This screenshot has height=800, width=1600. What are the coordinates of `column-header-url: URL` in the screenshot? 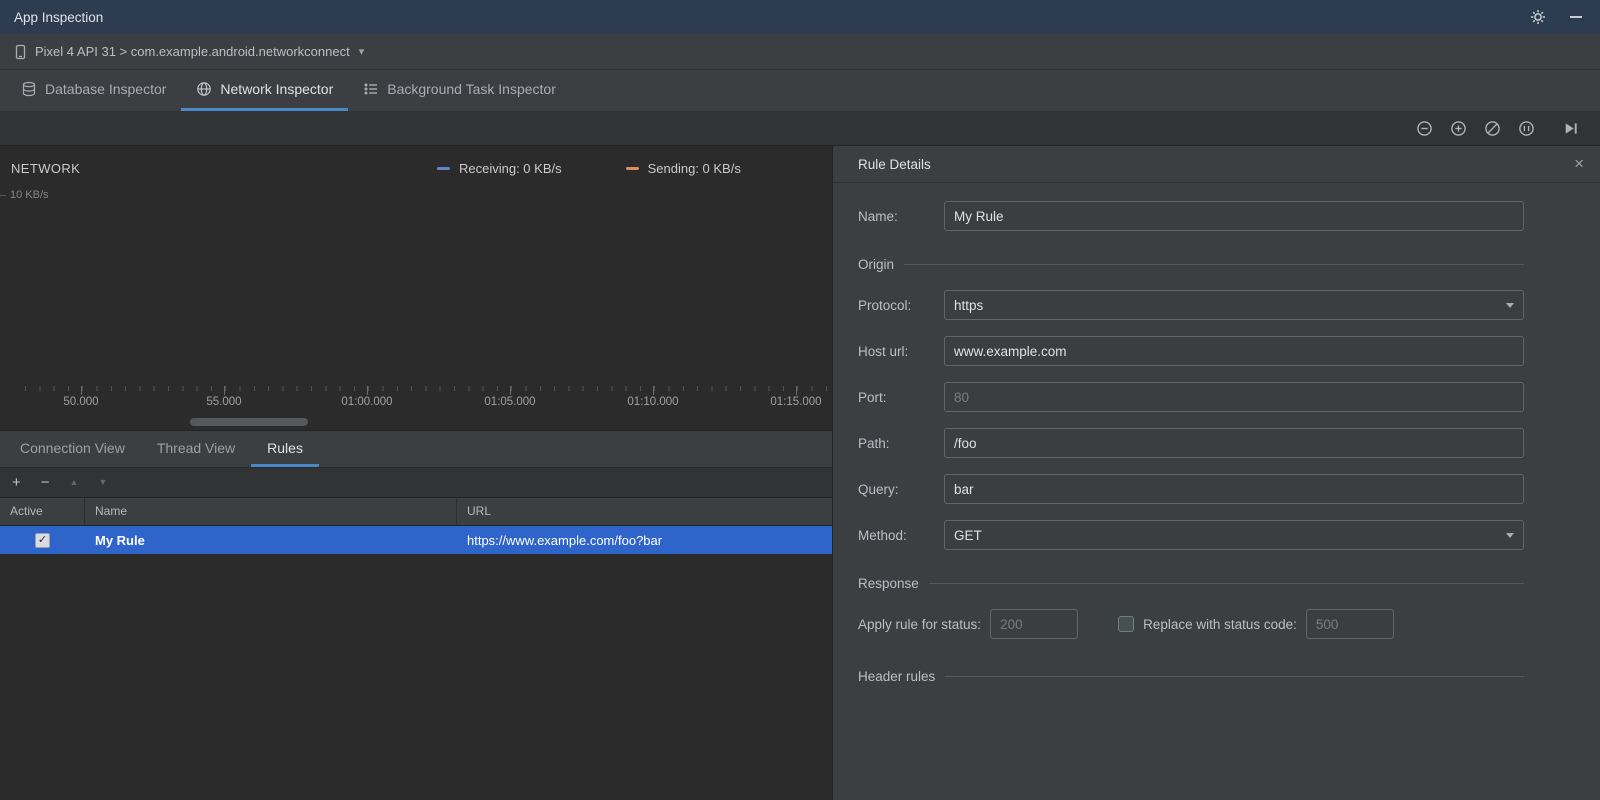 It's located at (644, 511).